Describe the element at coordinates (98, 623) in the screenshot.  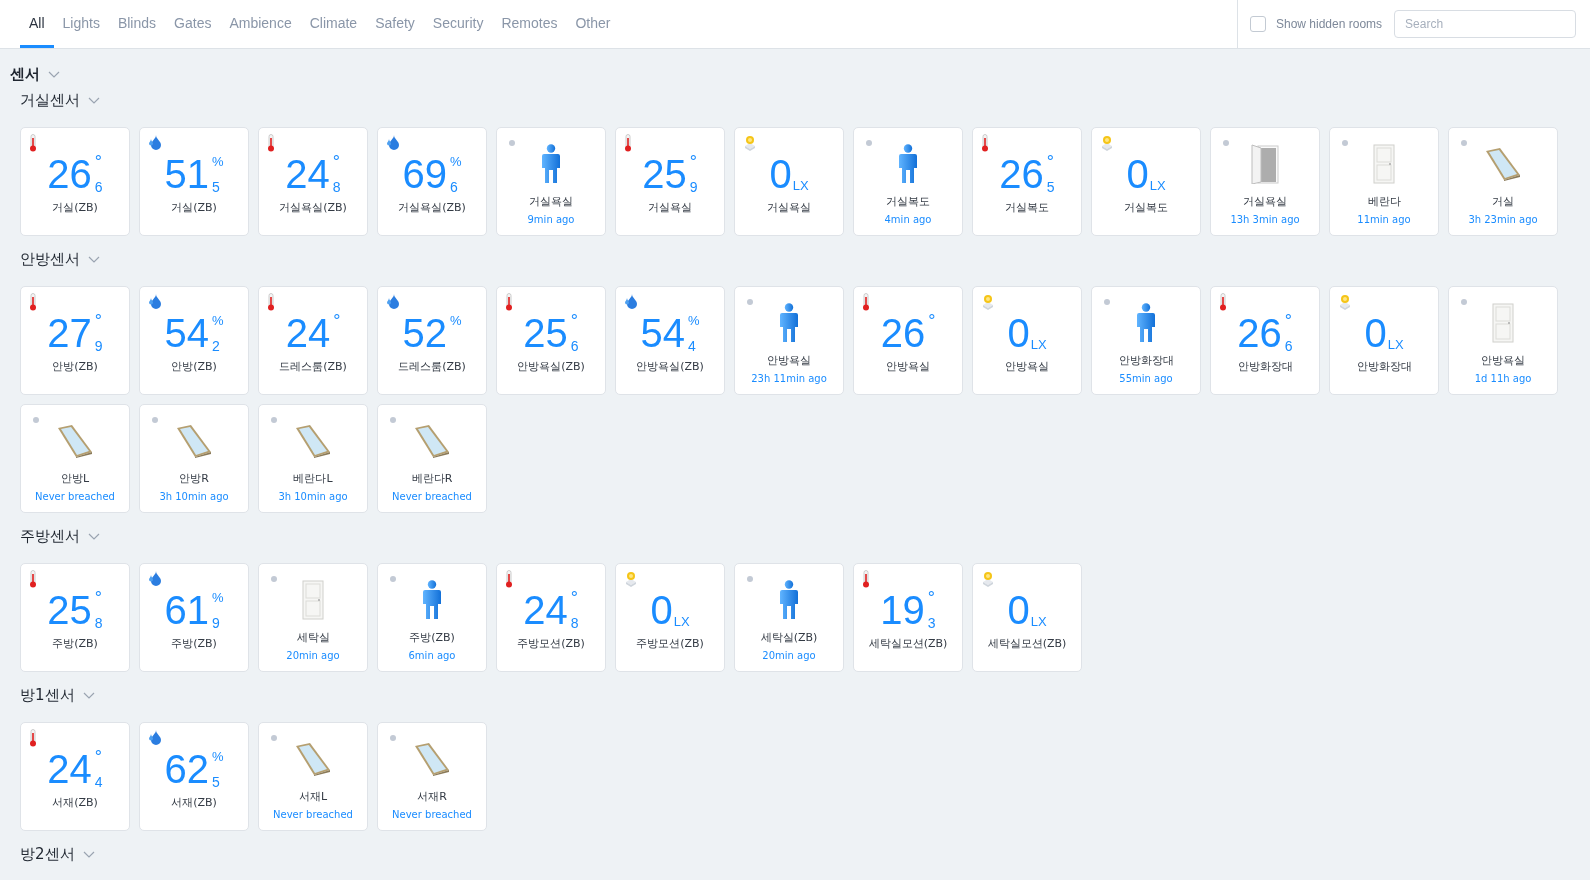
I see `decimal-value: 8` at that location.